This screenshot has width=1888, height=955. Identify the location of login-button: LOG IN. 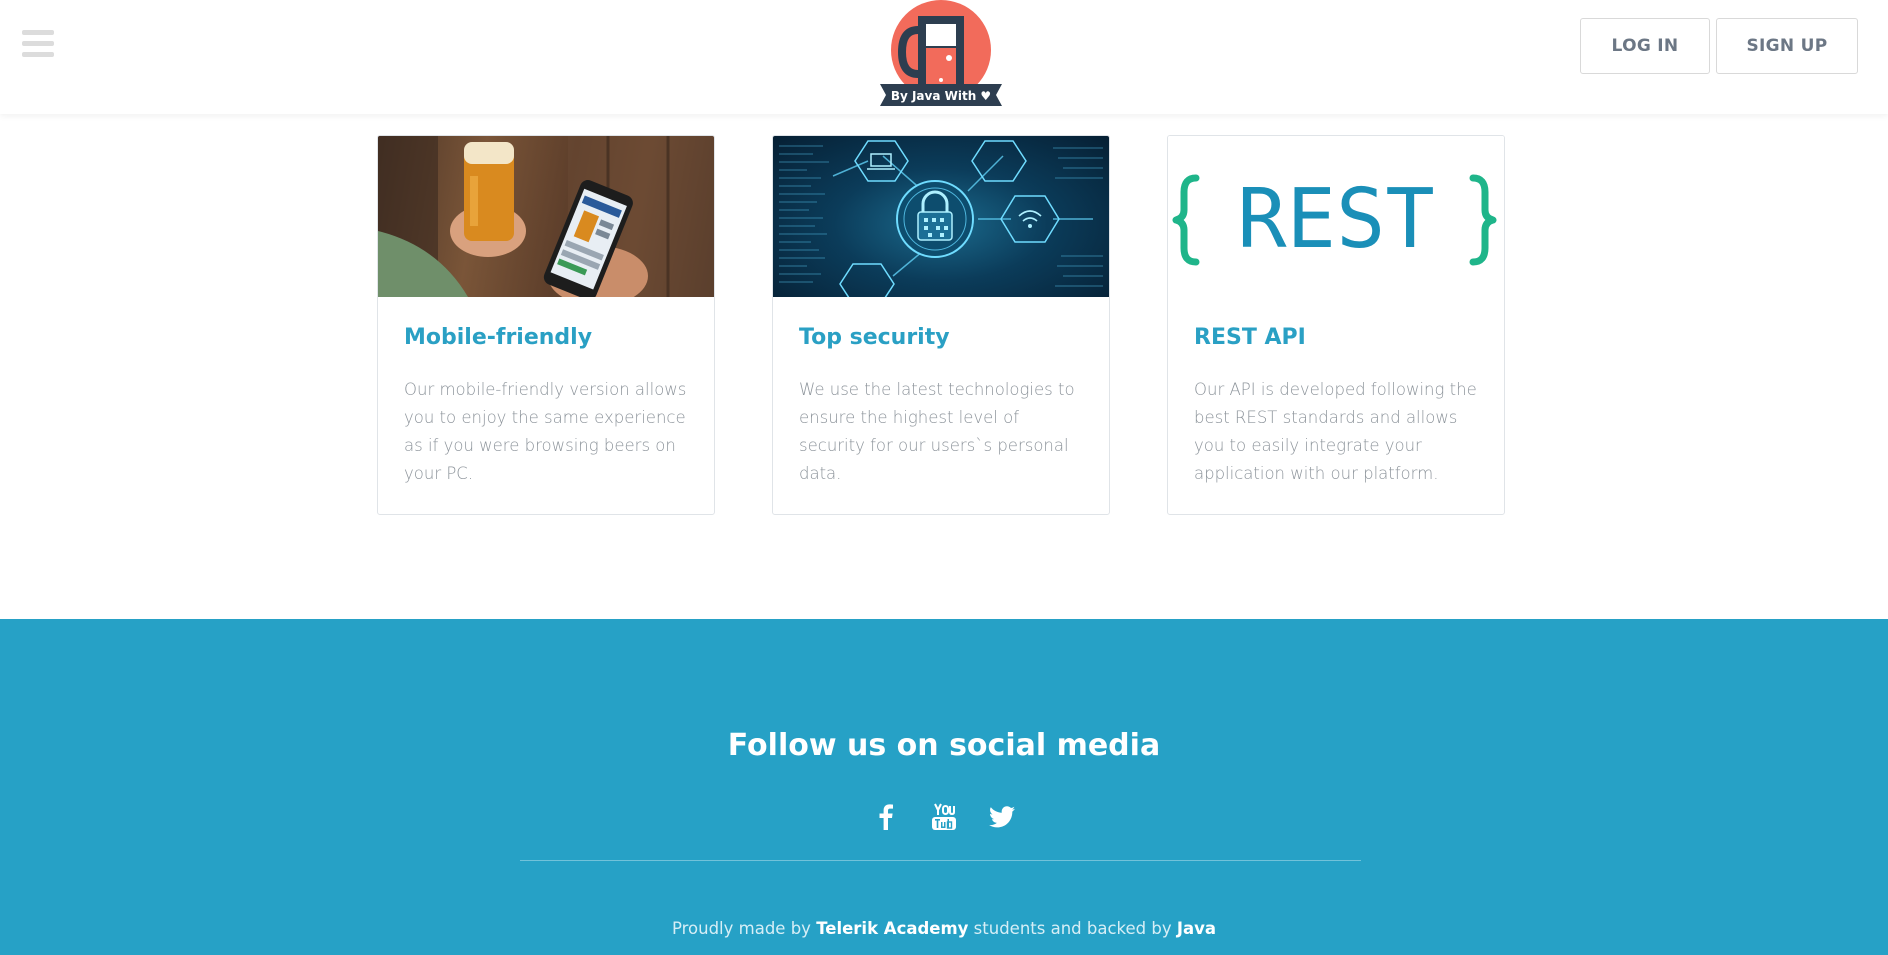
(1645, 46).